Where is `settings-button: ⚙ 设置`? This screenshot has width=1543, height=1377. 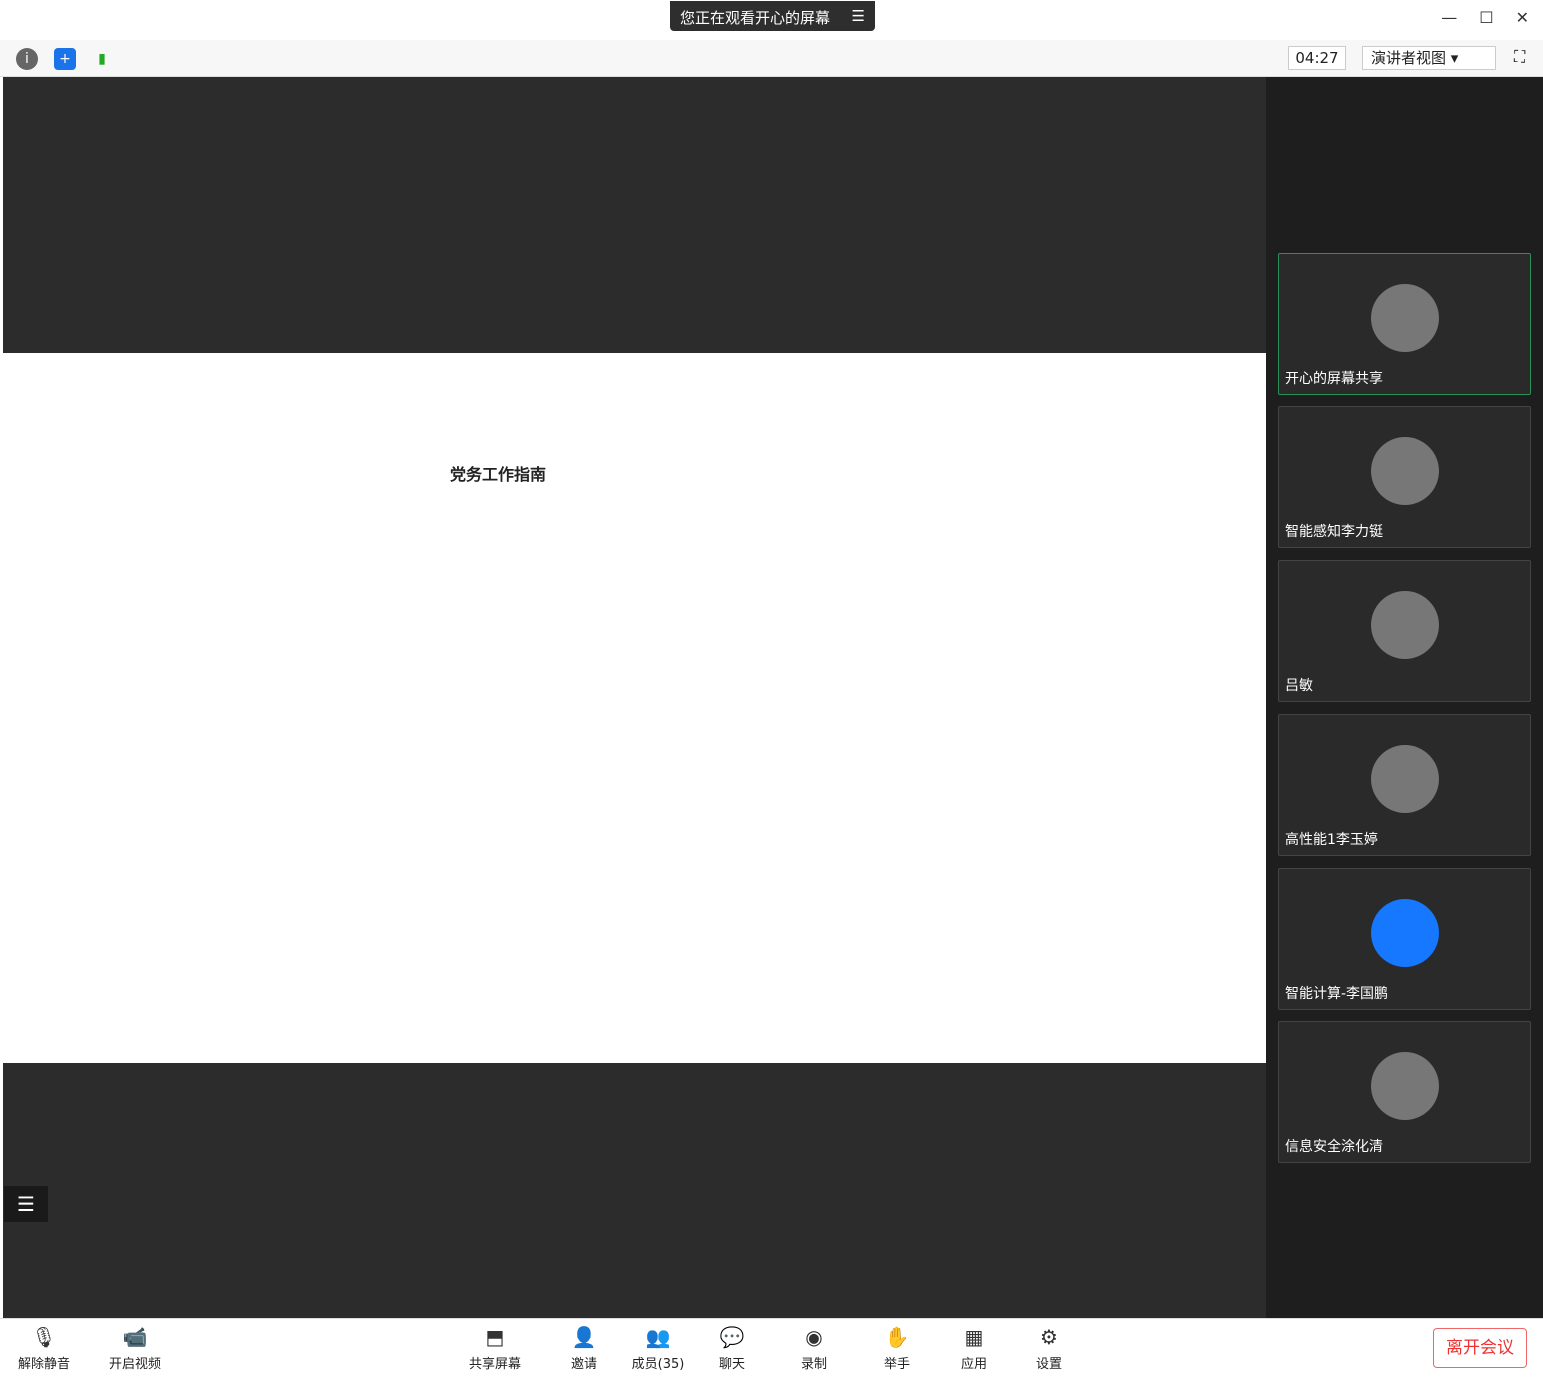
settings-button: ⚙ 设置 is located at coordinates (1049, 1348).